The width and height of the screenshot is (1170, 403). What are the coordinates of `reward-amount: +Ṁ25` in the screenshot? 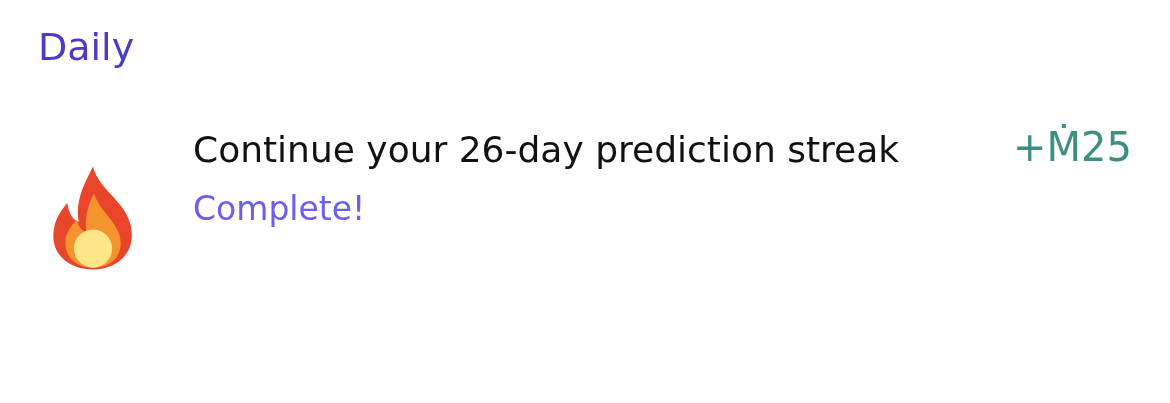 It's located at (1072, 147).